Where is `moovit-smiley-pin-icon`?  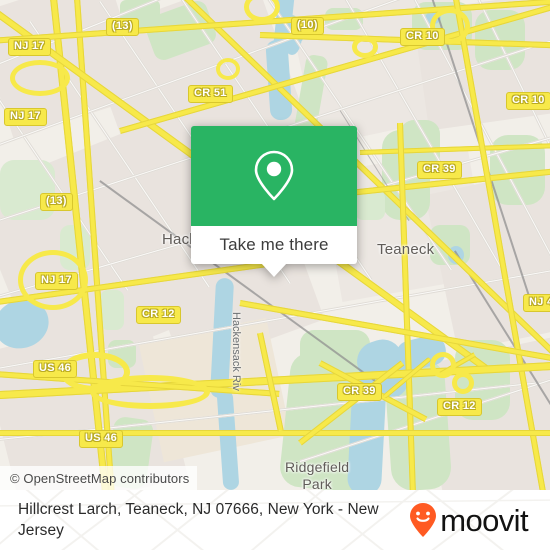 moovit-smiley-pin-icon is located at coordinates (423, 520).